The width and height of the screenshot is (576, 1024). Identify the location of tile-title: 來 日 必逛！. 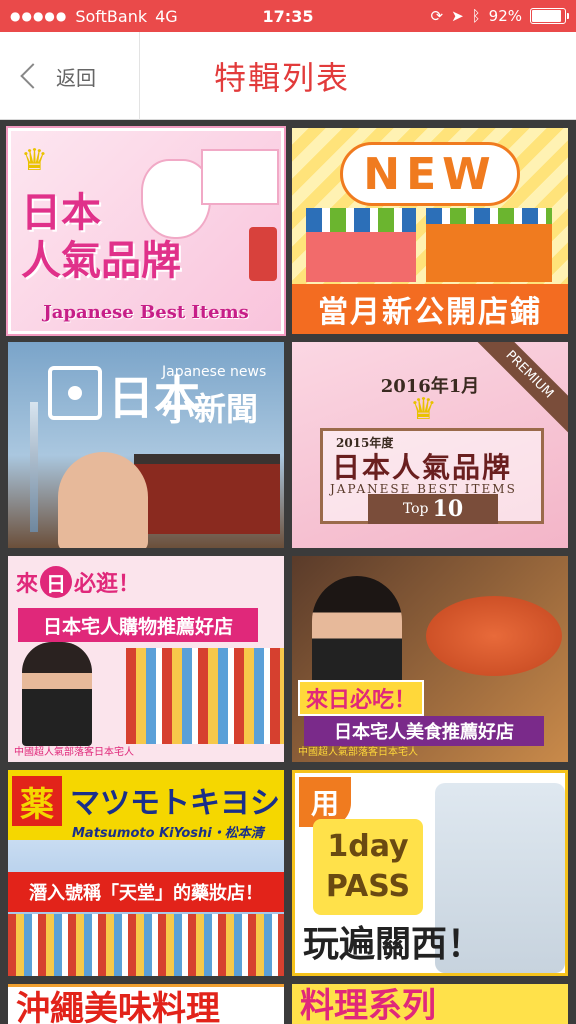
(78, 582).